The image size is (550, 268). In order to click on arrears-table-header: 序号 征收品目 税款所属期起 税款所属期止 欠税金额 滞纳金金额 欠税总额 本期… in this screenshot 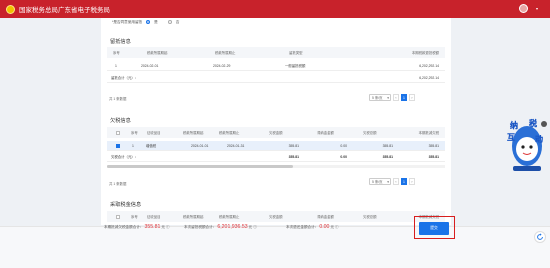, I will do `click(276, 132)`.